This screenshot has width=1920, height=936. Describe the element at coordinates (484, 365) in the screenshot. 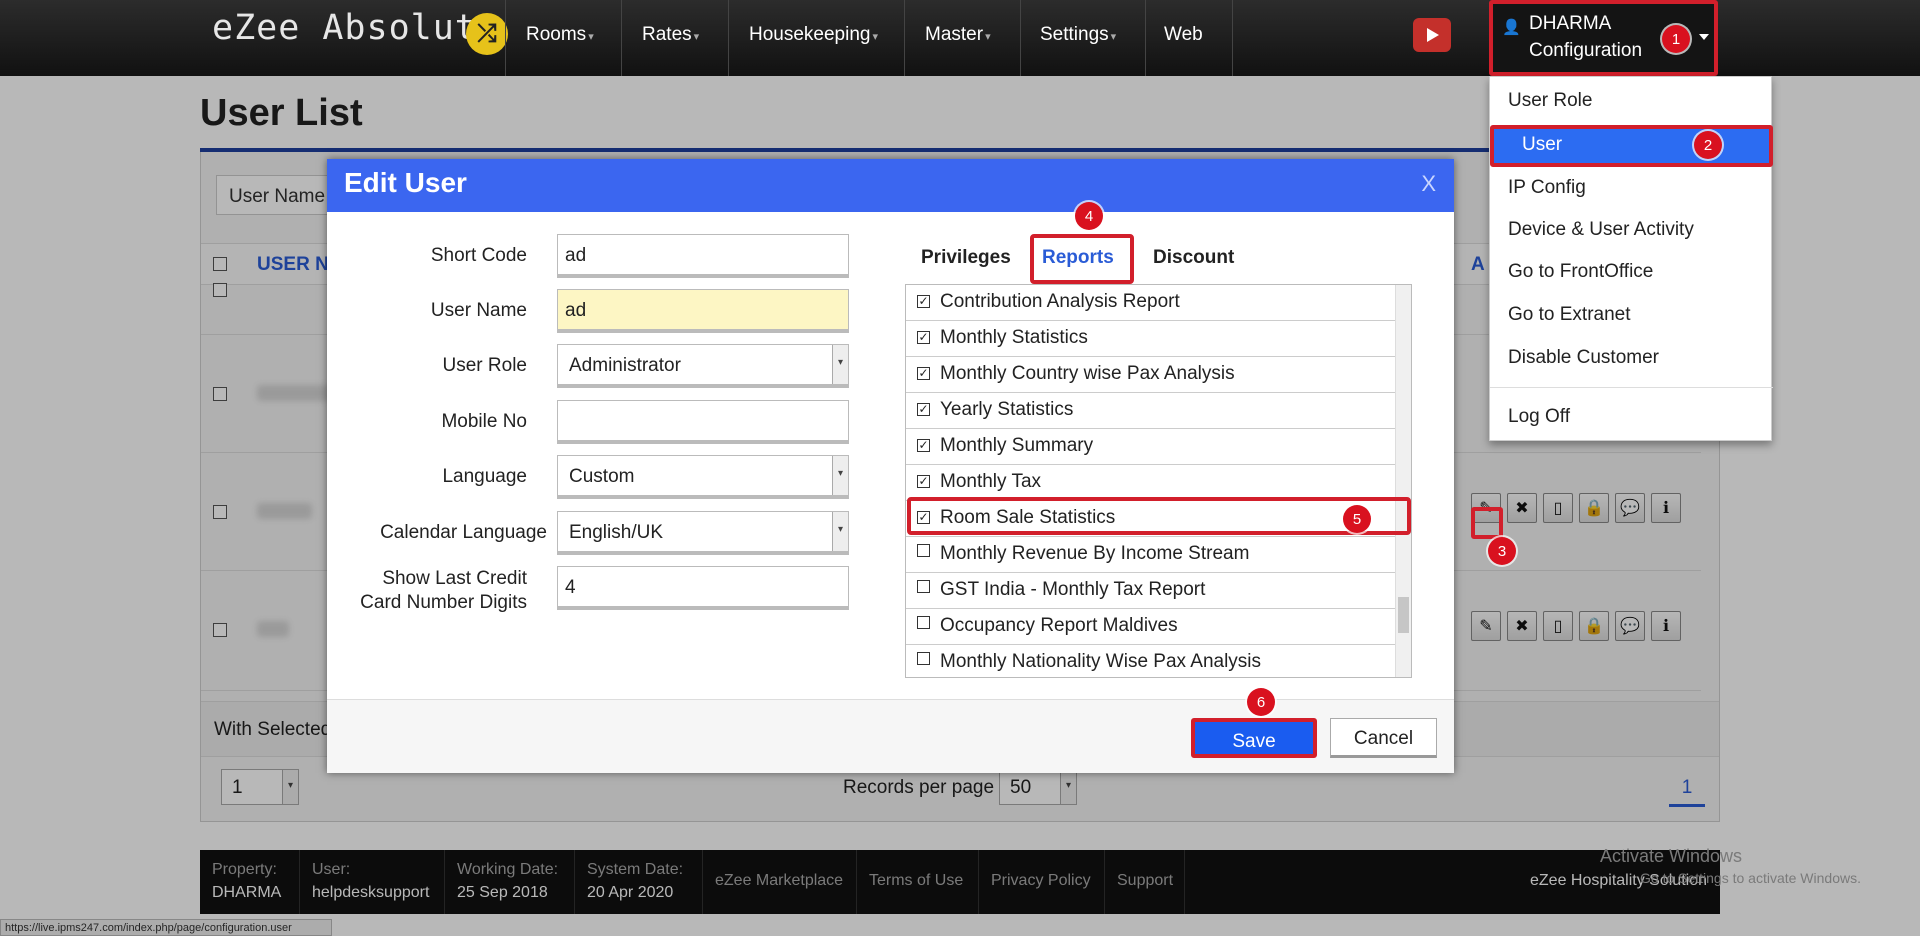

I see `user-role-label: User Role` at that location.